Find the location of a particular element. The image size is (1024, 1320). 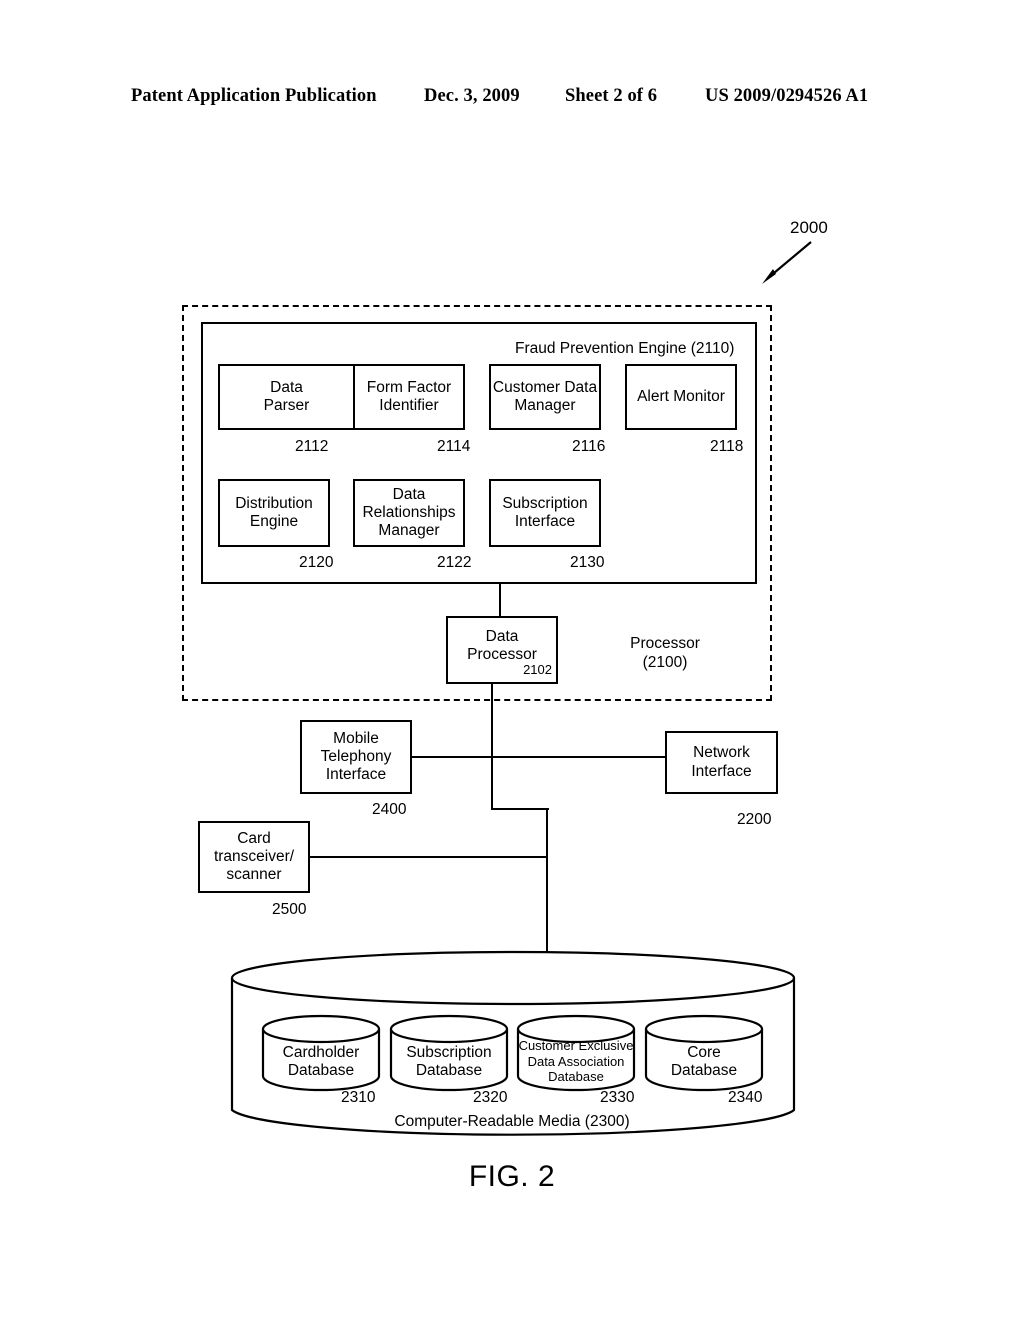

ref-2320: 2320 is located at coordinates (490, 1097).